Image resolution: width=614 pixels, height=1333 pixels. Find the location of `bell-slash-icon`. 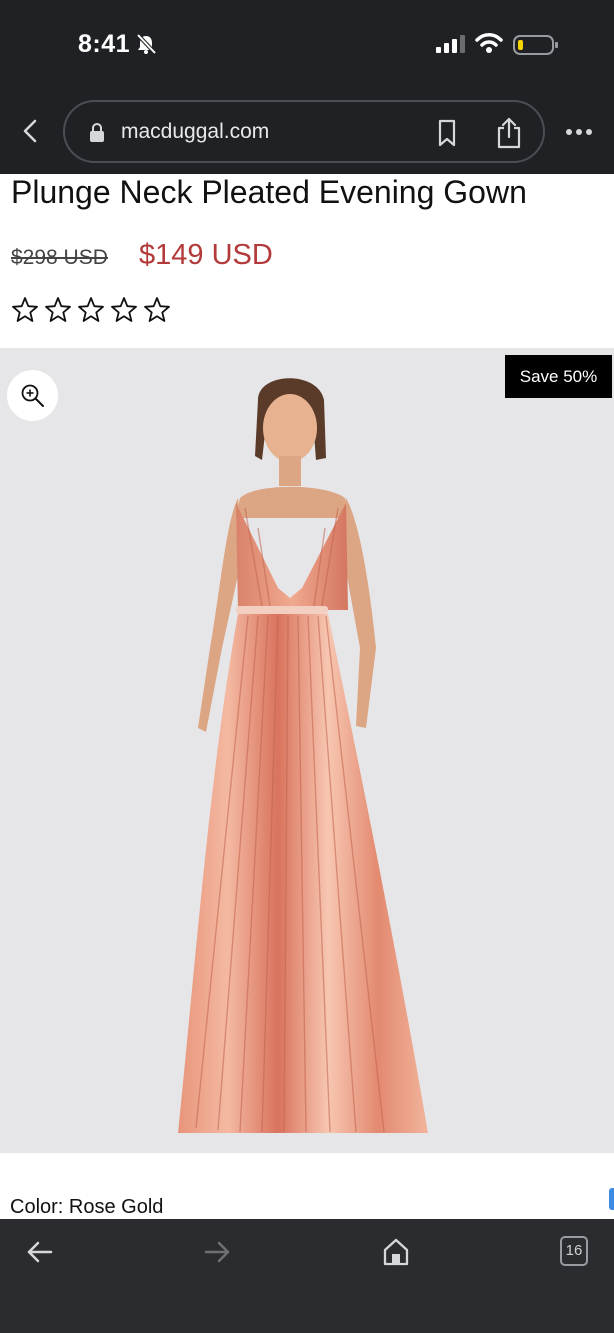

bell-slash-icon is located at coordinates (146, 44).